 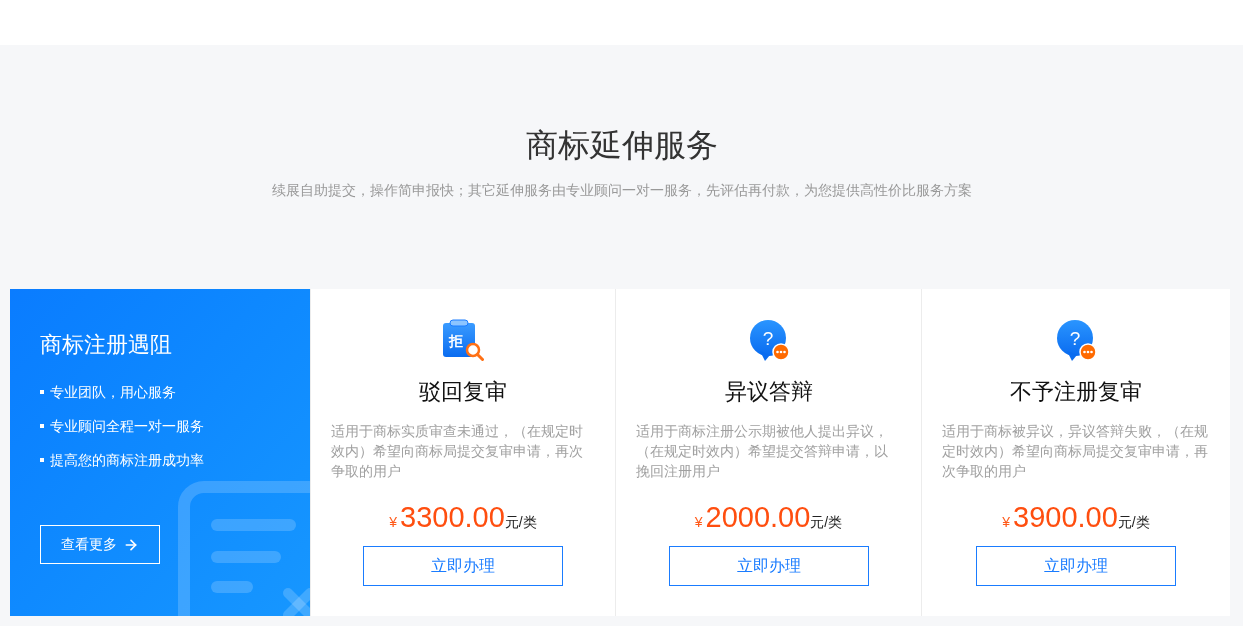 What do you see at coordinates (1076, 392) in the screenshot?
I see `service-title: 不予注册复审` at bounding box center [1076, 392].